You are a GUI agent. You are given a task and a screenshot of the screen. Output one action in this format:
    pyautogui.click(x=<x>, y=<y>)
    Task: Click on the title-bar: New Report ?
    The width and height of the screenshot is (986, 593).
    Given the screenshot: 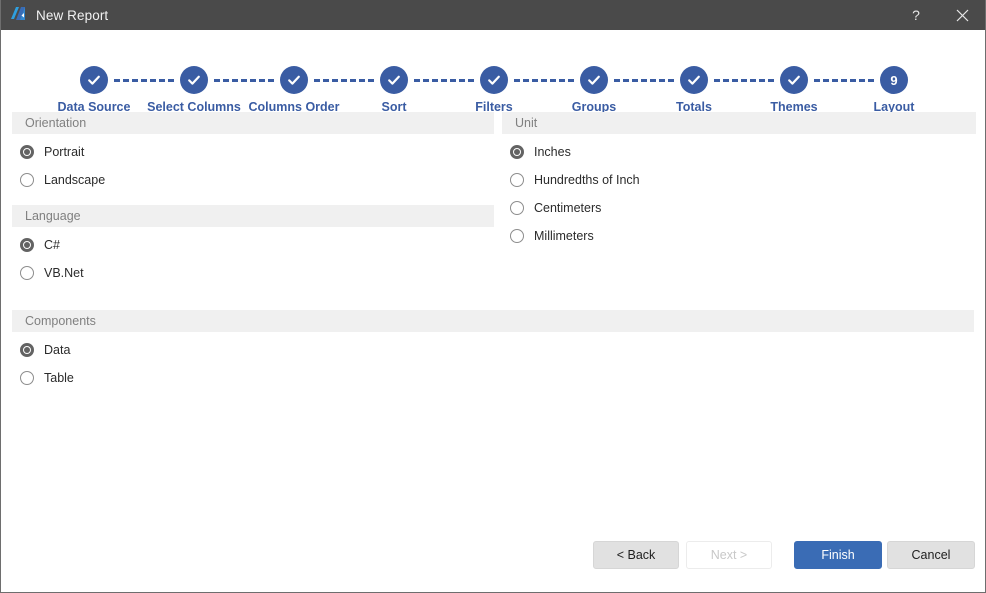 What is the action you would take?
    pyautogui.click(x=493, y=15)
    